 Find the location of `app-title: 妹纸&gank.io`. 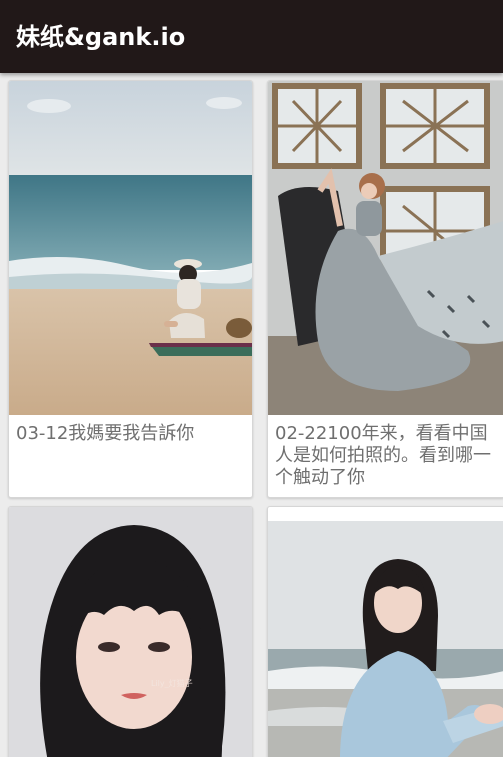

app-title: 妹纸&gank.io is located at coordinates (101, 37).